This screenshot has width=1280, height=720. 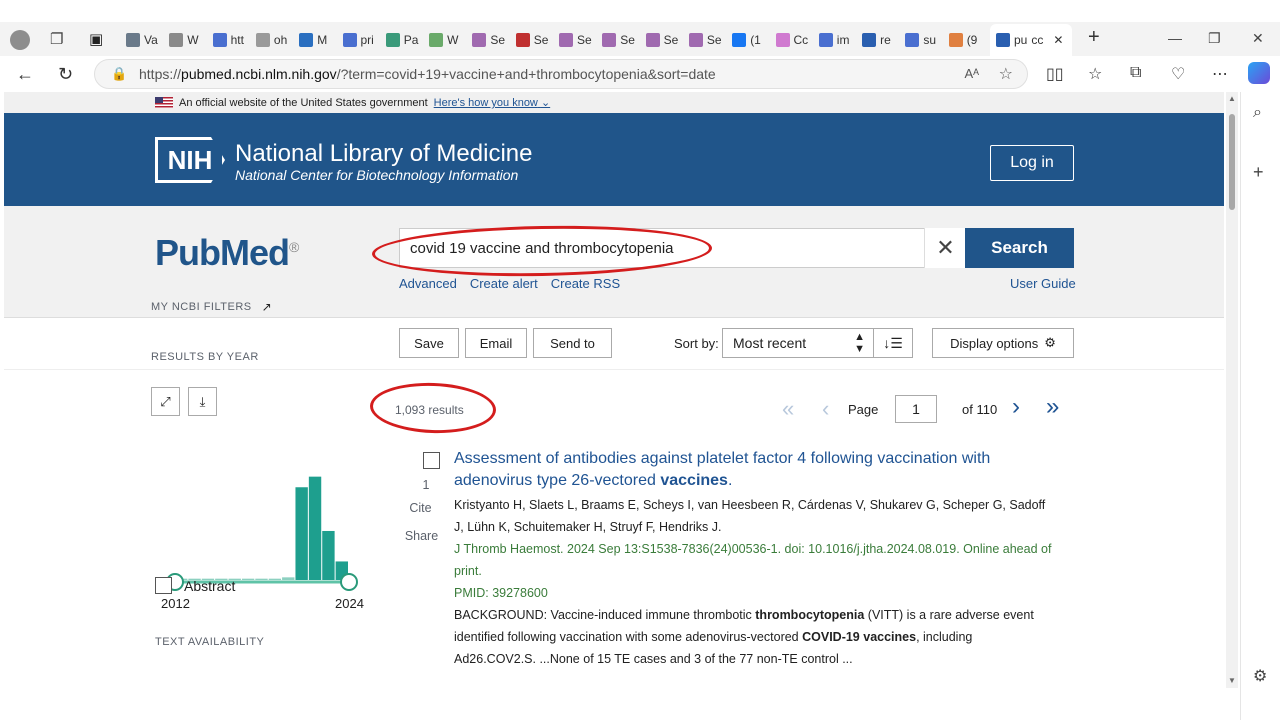 I want to click on abstract-filter: Abstract, so click(x=195, y=585).